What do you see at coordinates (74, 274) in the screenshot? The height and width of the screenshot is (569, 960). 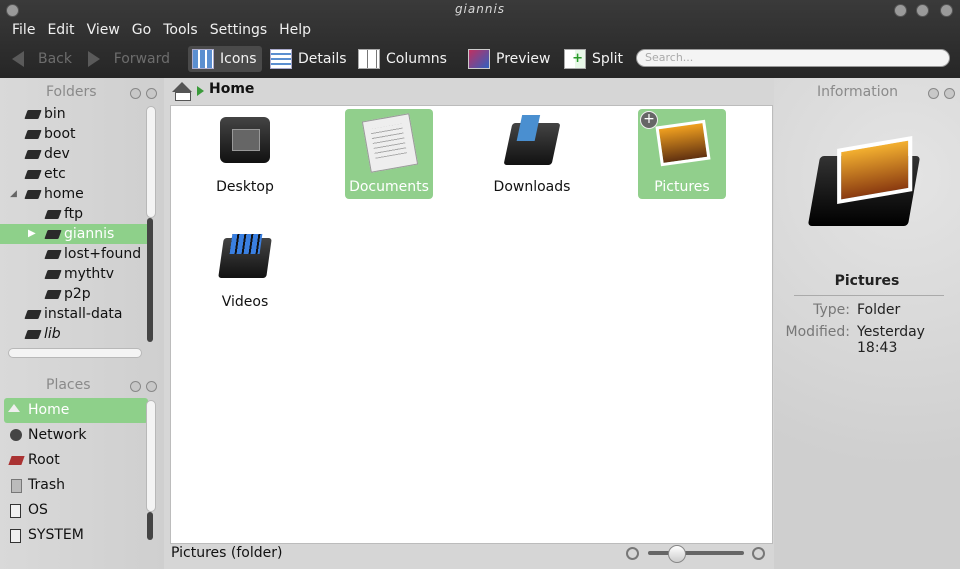 I see `tree-item-mythtv: mythtv` at bounding box center [74, 274].